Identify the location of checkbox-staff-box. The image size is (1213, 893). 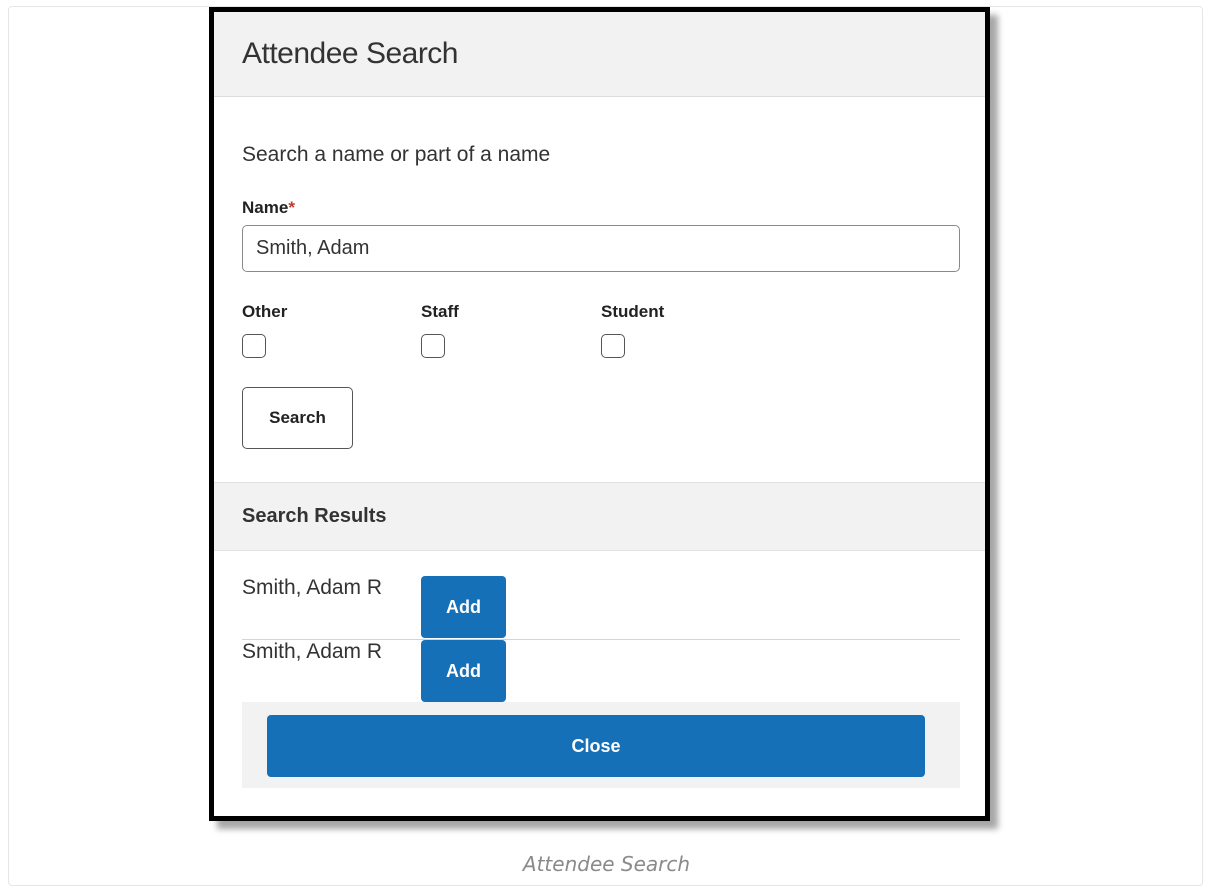
(433, 346).